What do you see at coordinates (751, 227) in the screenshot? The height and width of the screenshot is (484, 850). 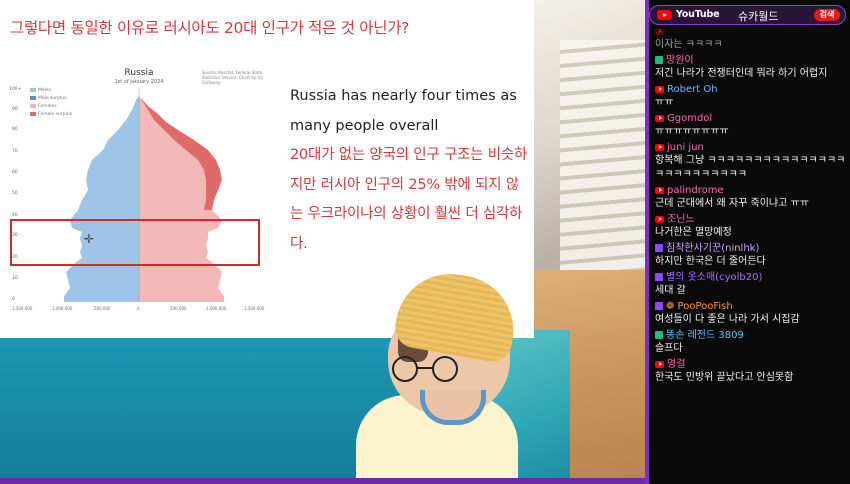 I see `chat-message: 조닌느나거한은 멸망예정` at bounding box center [751, 227].